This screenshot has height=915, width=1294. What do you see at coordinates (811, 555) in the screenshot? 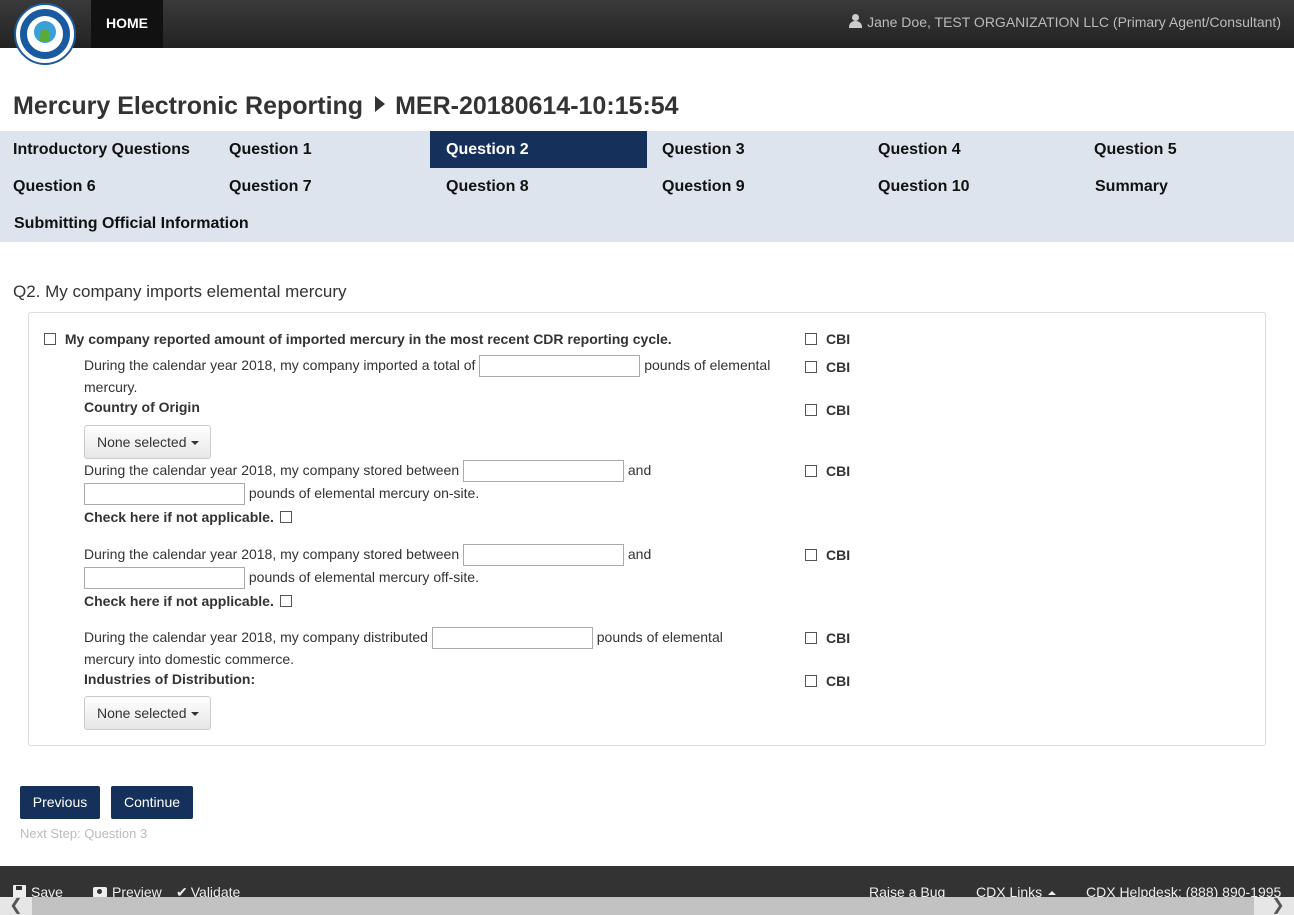
I see `cbi-checkbox-offsite` at bounding box center [811, 555].